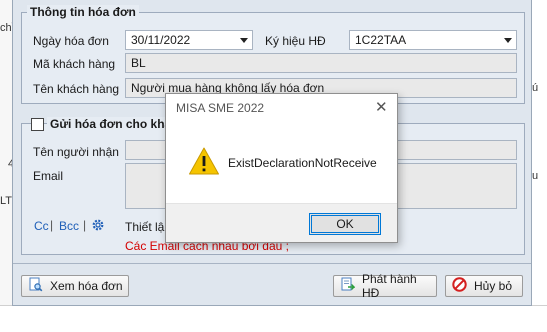  What do you see at coordinates (71, 41) in the screenshot?
I see `invoice-date-label: Ngày hóa đơn` at bounding box center [71, 41].